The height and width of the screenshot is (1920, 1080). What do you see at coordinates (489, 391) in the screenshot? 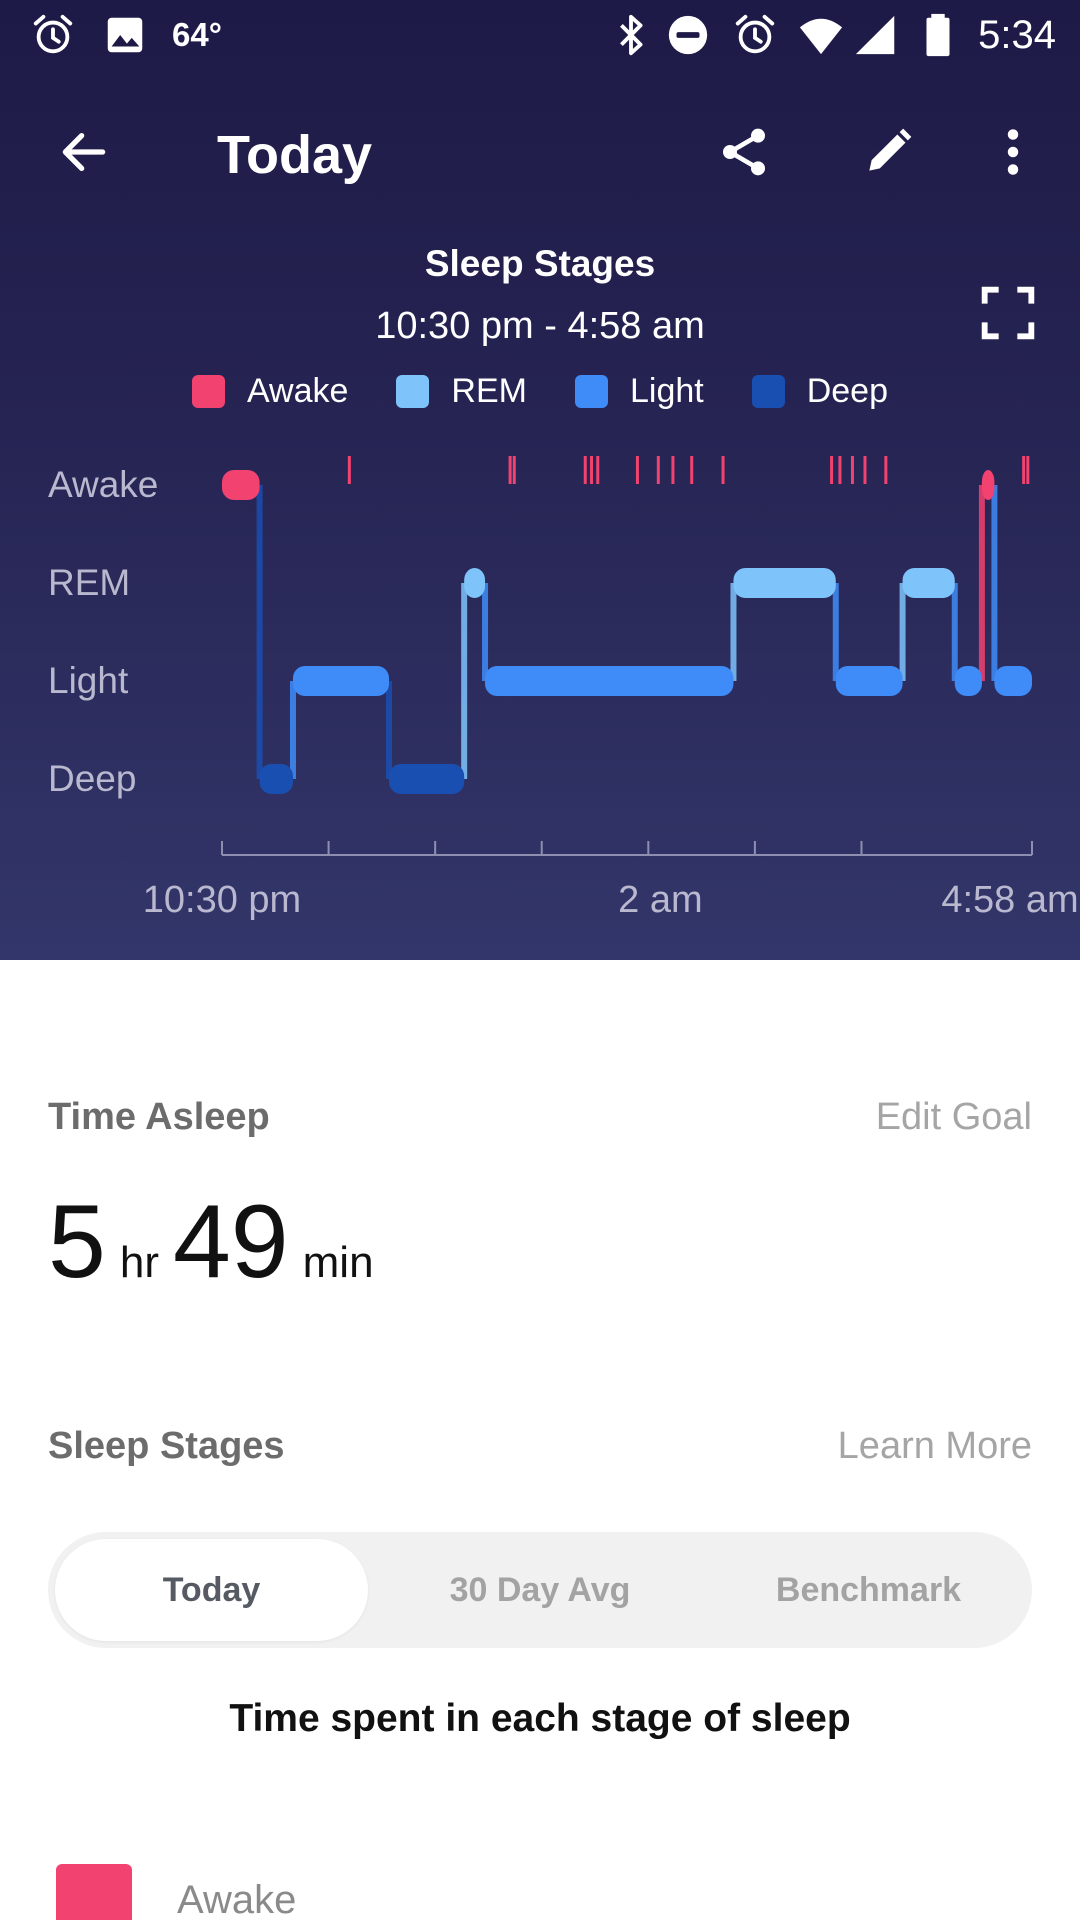
I see `legend-label: REM` at bounding box center [489, 391].